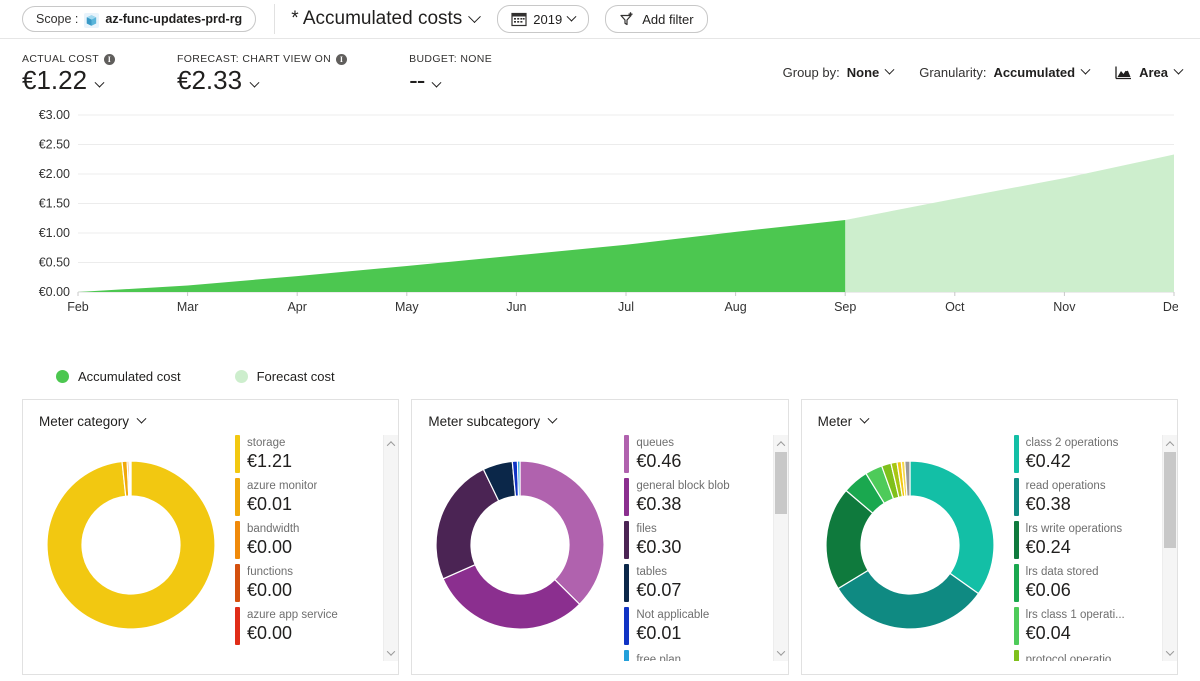 The height and width of the screenshot is (681, 1200). Describe the element at coordinates (516, 307) in the screenshot. I see `x-axis-tick: Jun` at that location.